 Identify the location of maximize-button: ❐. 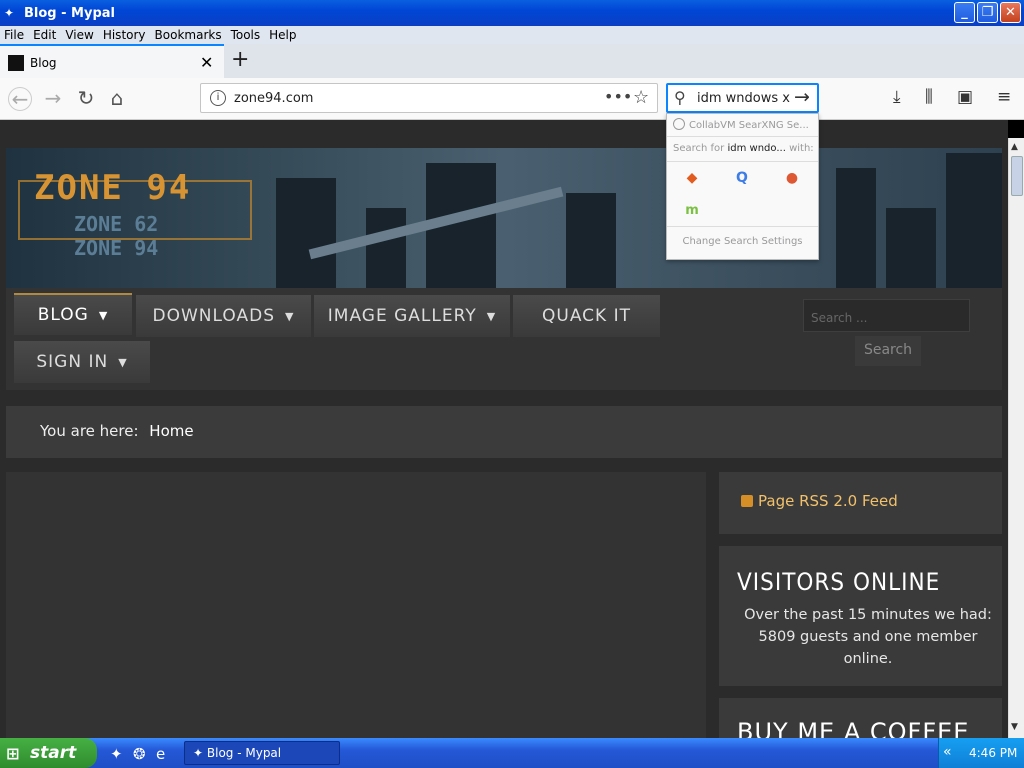
(987, 12).